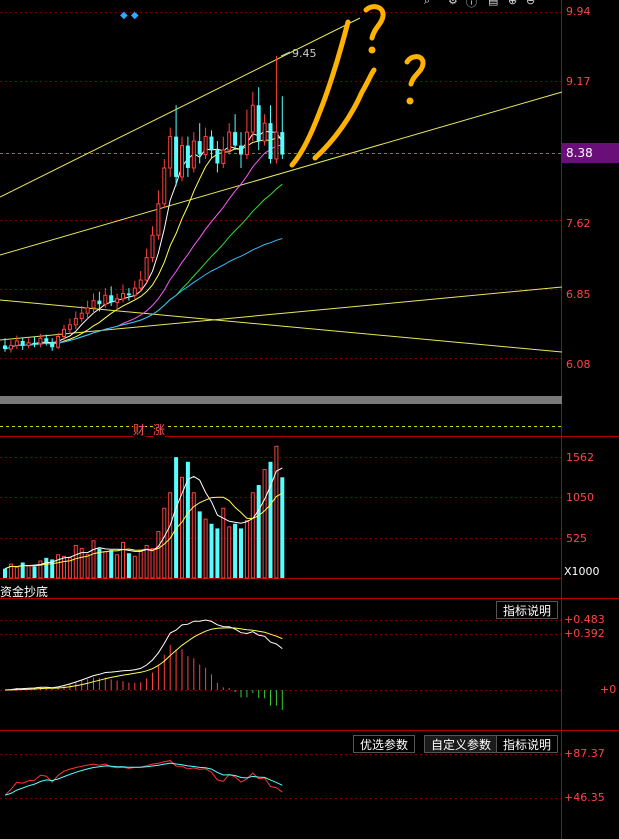  I want to click on event-marker-finance: 财, so click(139, 429).